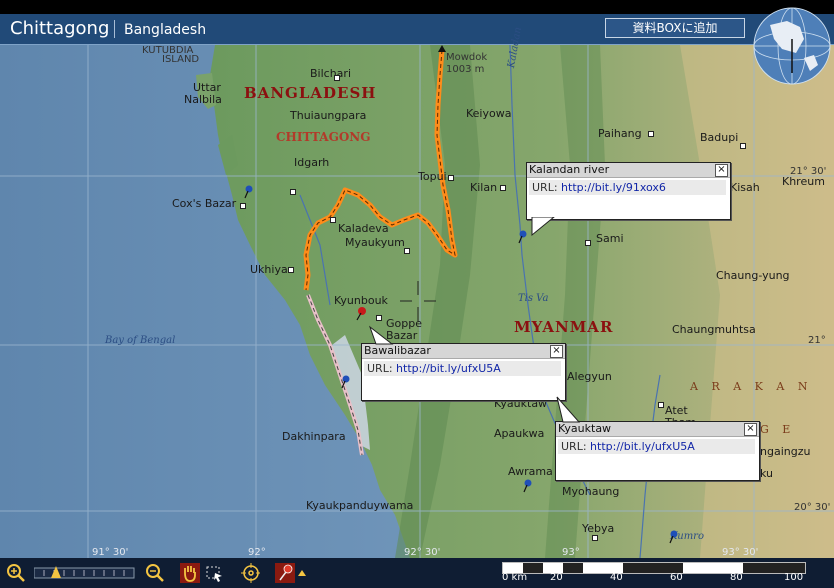 The height and width of the screenshot is (588, 834). I want to click on country-label-myanmar: MYANMAR, so click(564, 327).